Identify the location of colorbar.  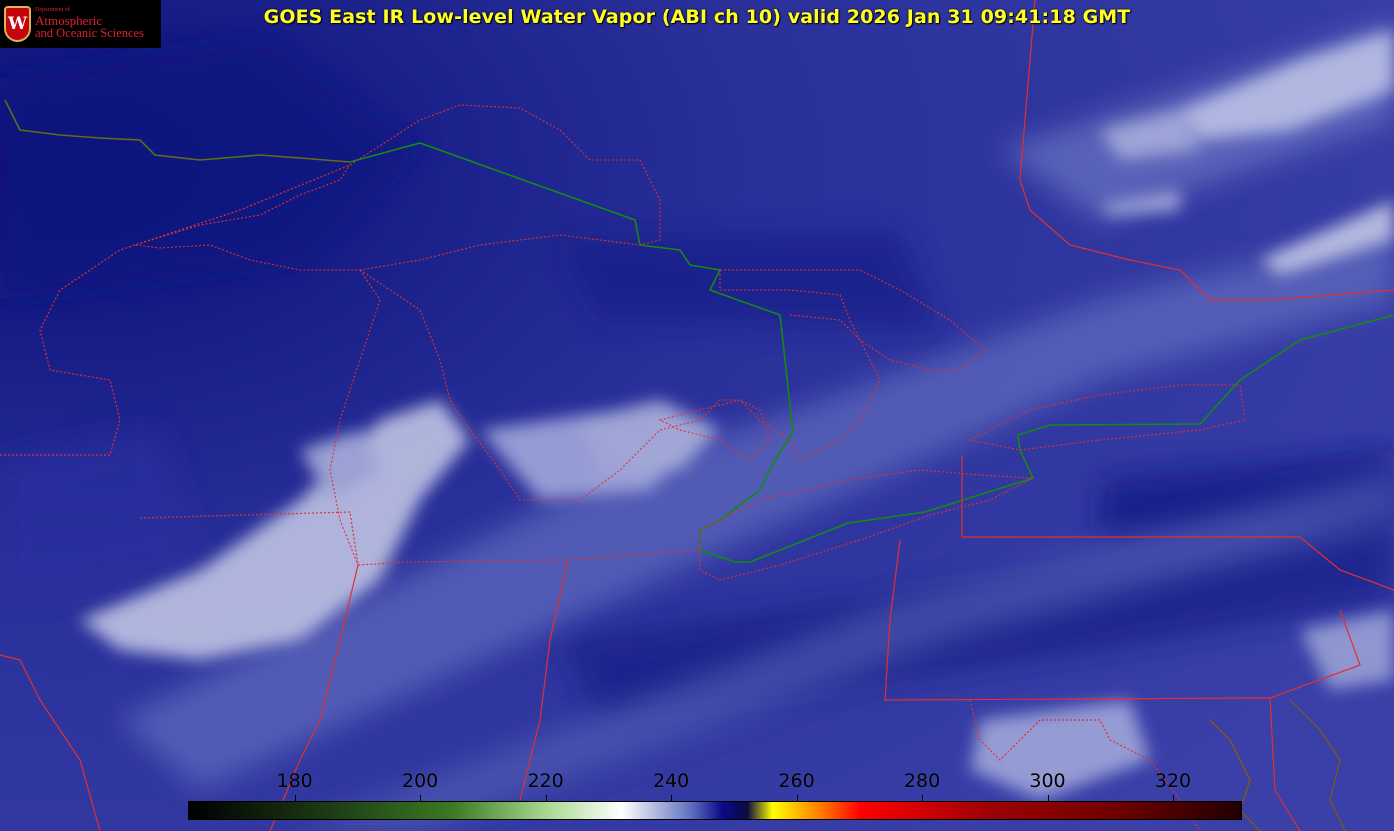
(715, 810).